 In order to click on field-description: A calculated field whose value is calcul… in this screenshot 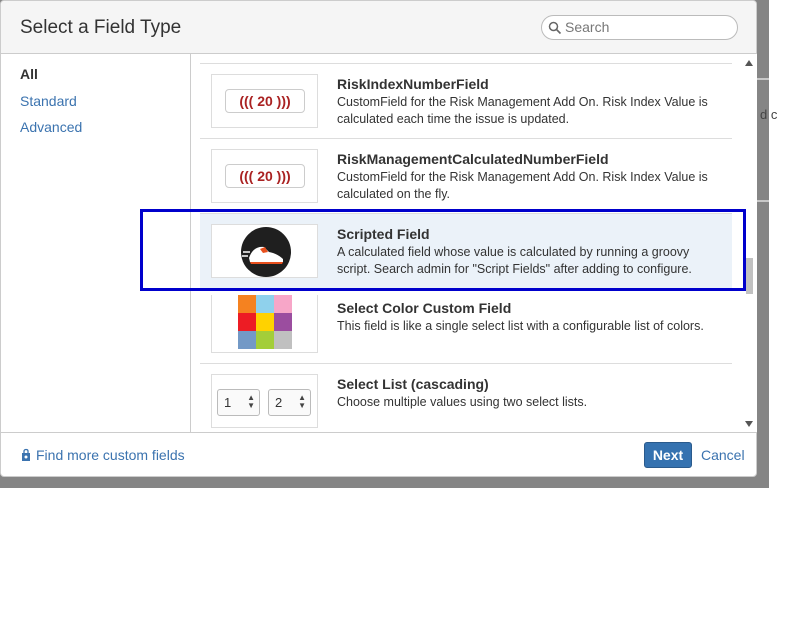, I will do `click(514, 260)`.